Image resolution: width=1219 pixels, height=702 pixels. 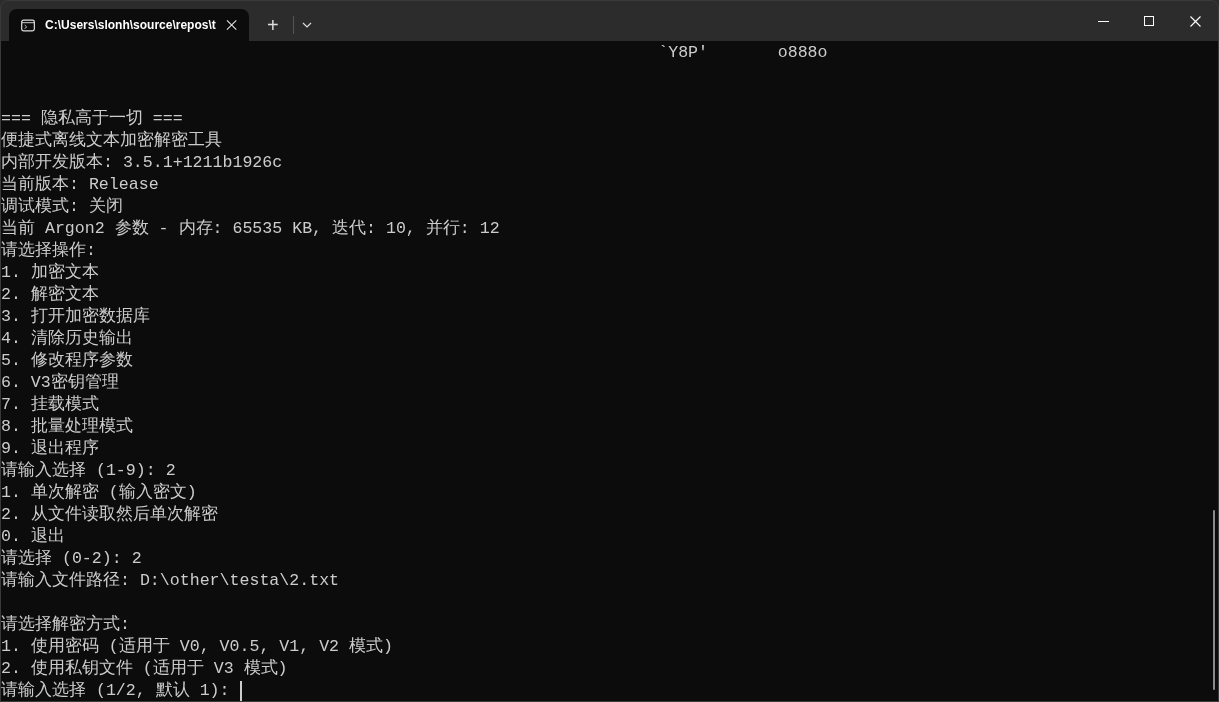 What do you see at coordinates (742, 53) in the screenshot?
I see `terminal-line: `Y8P' o888o` at bounding box center [742, 53].